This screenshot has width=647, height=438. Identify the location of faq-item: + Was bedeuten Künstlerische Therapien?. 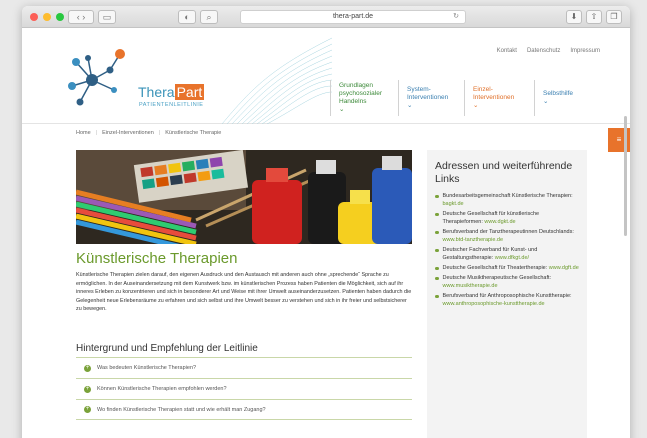
(244, 367).